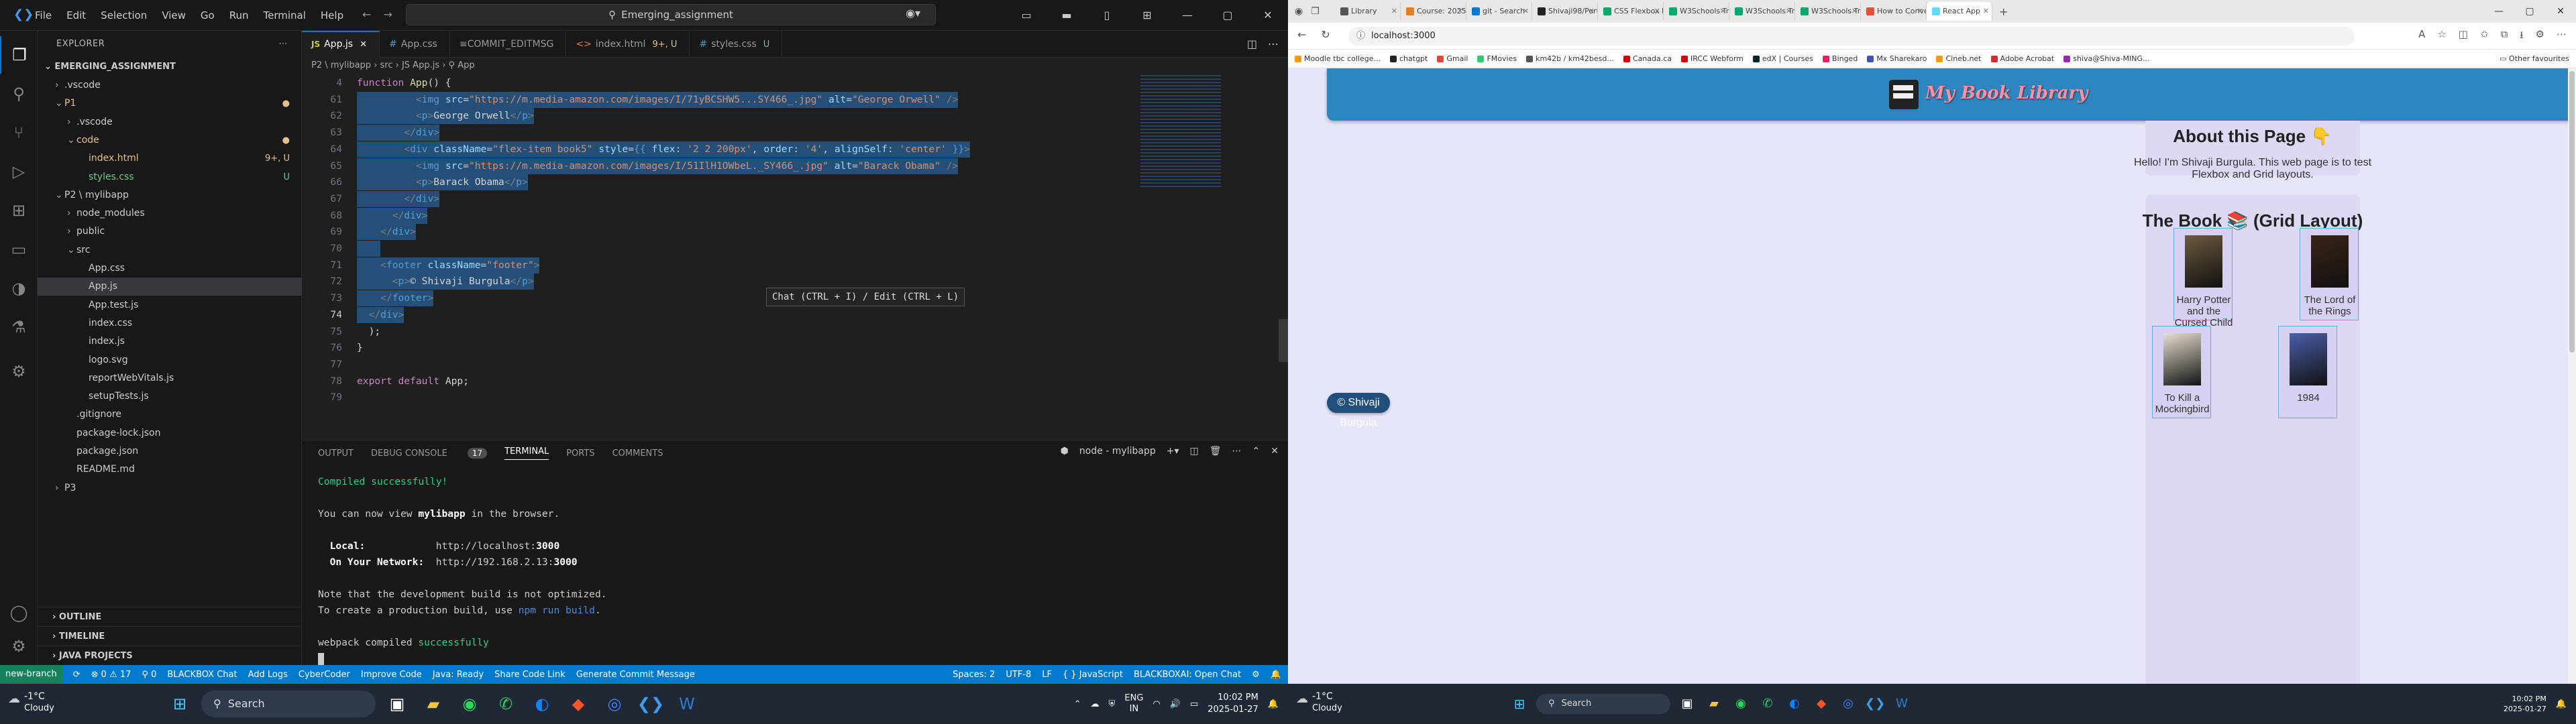 This screenshot has height=724, width=2576. What do you see at coordinates (2572, 376) in the screenshot?
I see `page-scrollbar` at bounding box center [2572, 376].